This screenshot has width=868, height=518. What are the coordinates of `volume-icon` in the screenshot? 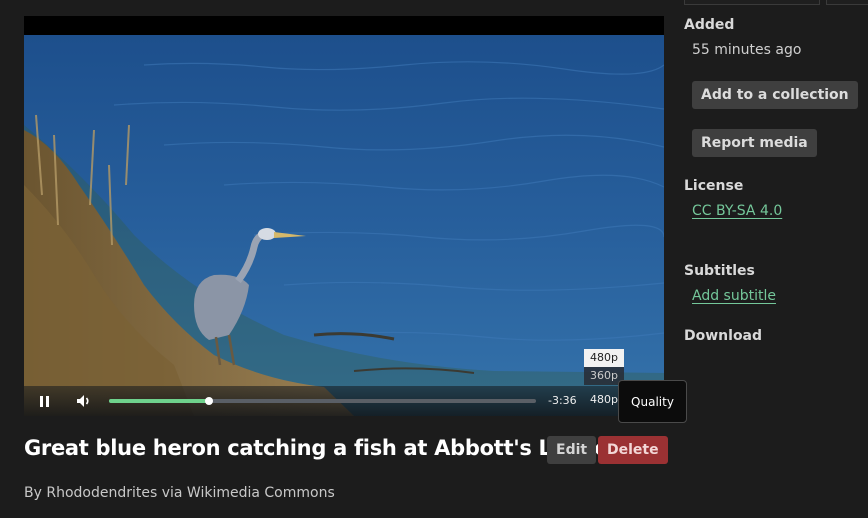 It's located at (83, 401).